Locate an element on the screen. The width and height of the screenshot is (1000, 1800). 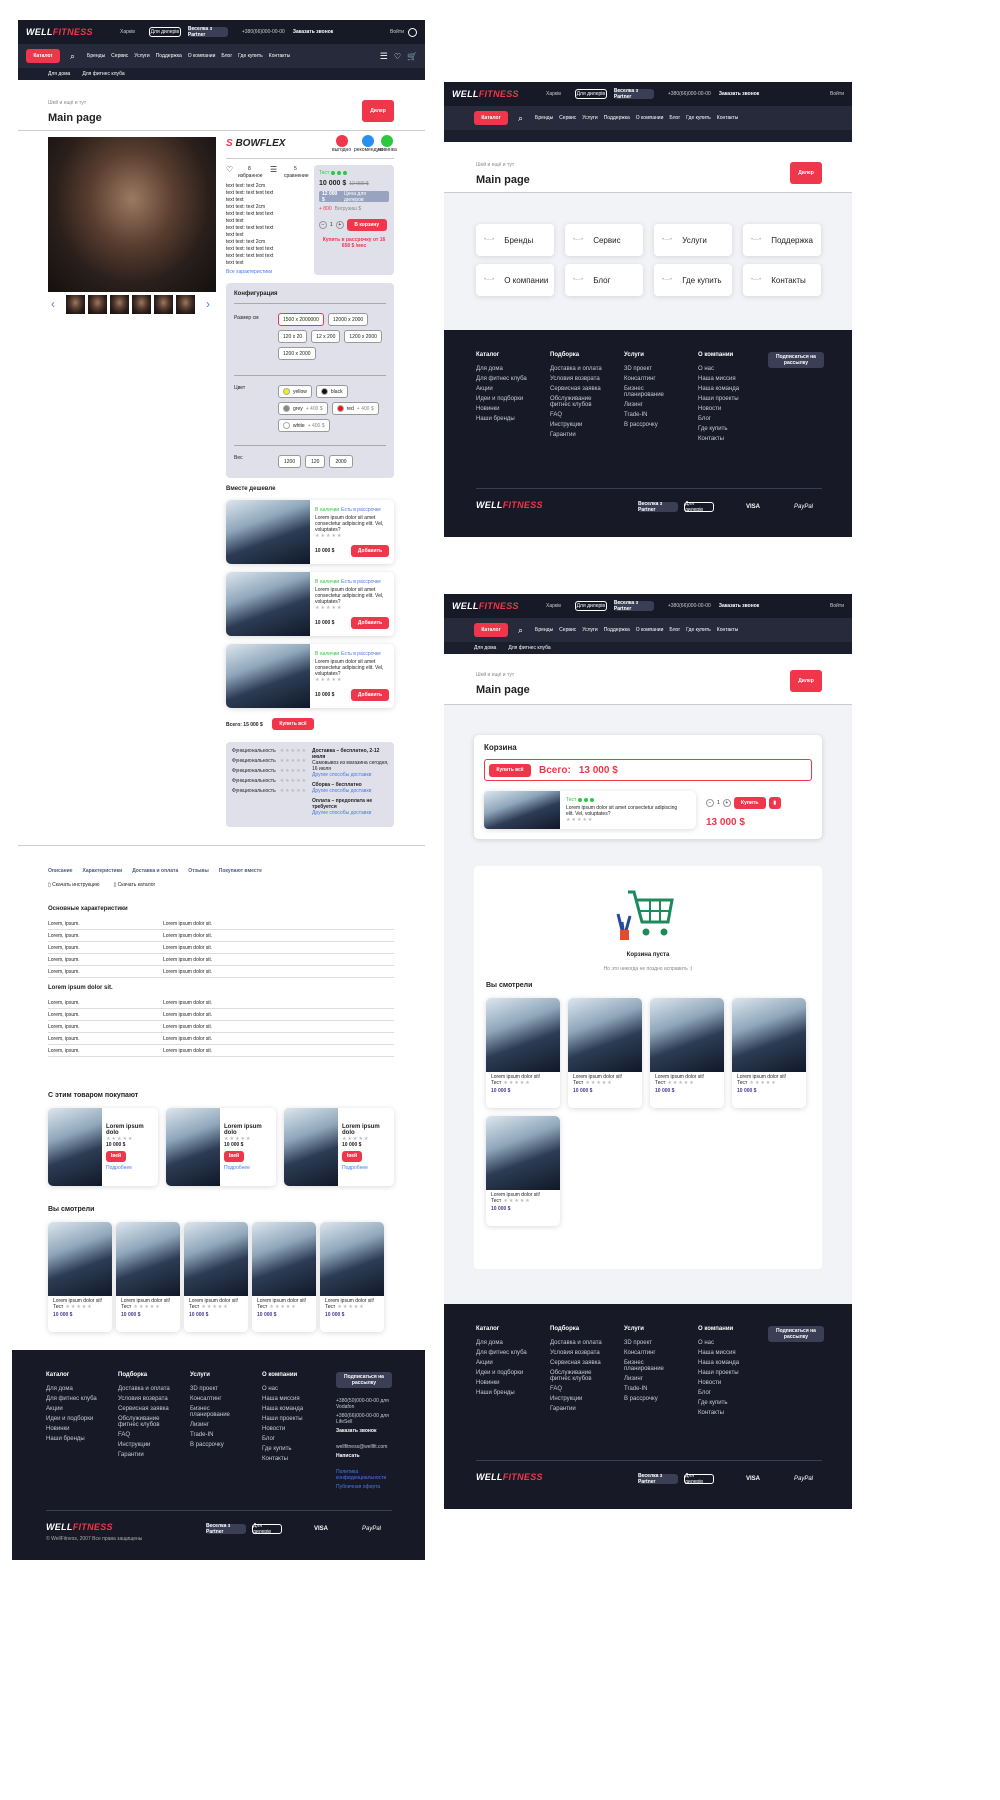
nav-link: Блог is located at coordinates (674, 118).